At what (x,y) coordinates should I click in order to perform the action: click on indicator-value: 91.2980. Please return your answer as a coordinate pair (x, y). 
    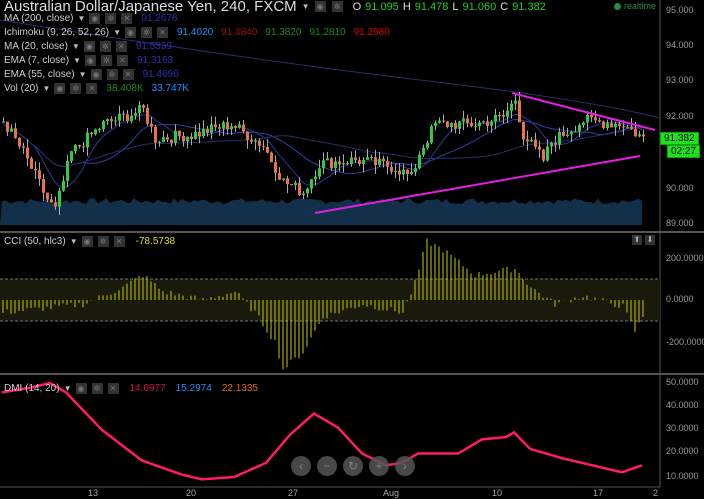
    Looking at the image, I should click on (371, 32).